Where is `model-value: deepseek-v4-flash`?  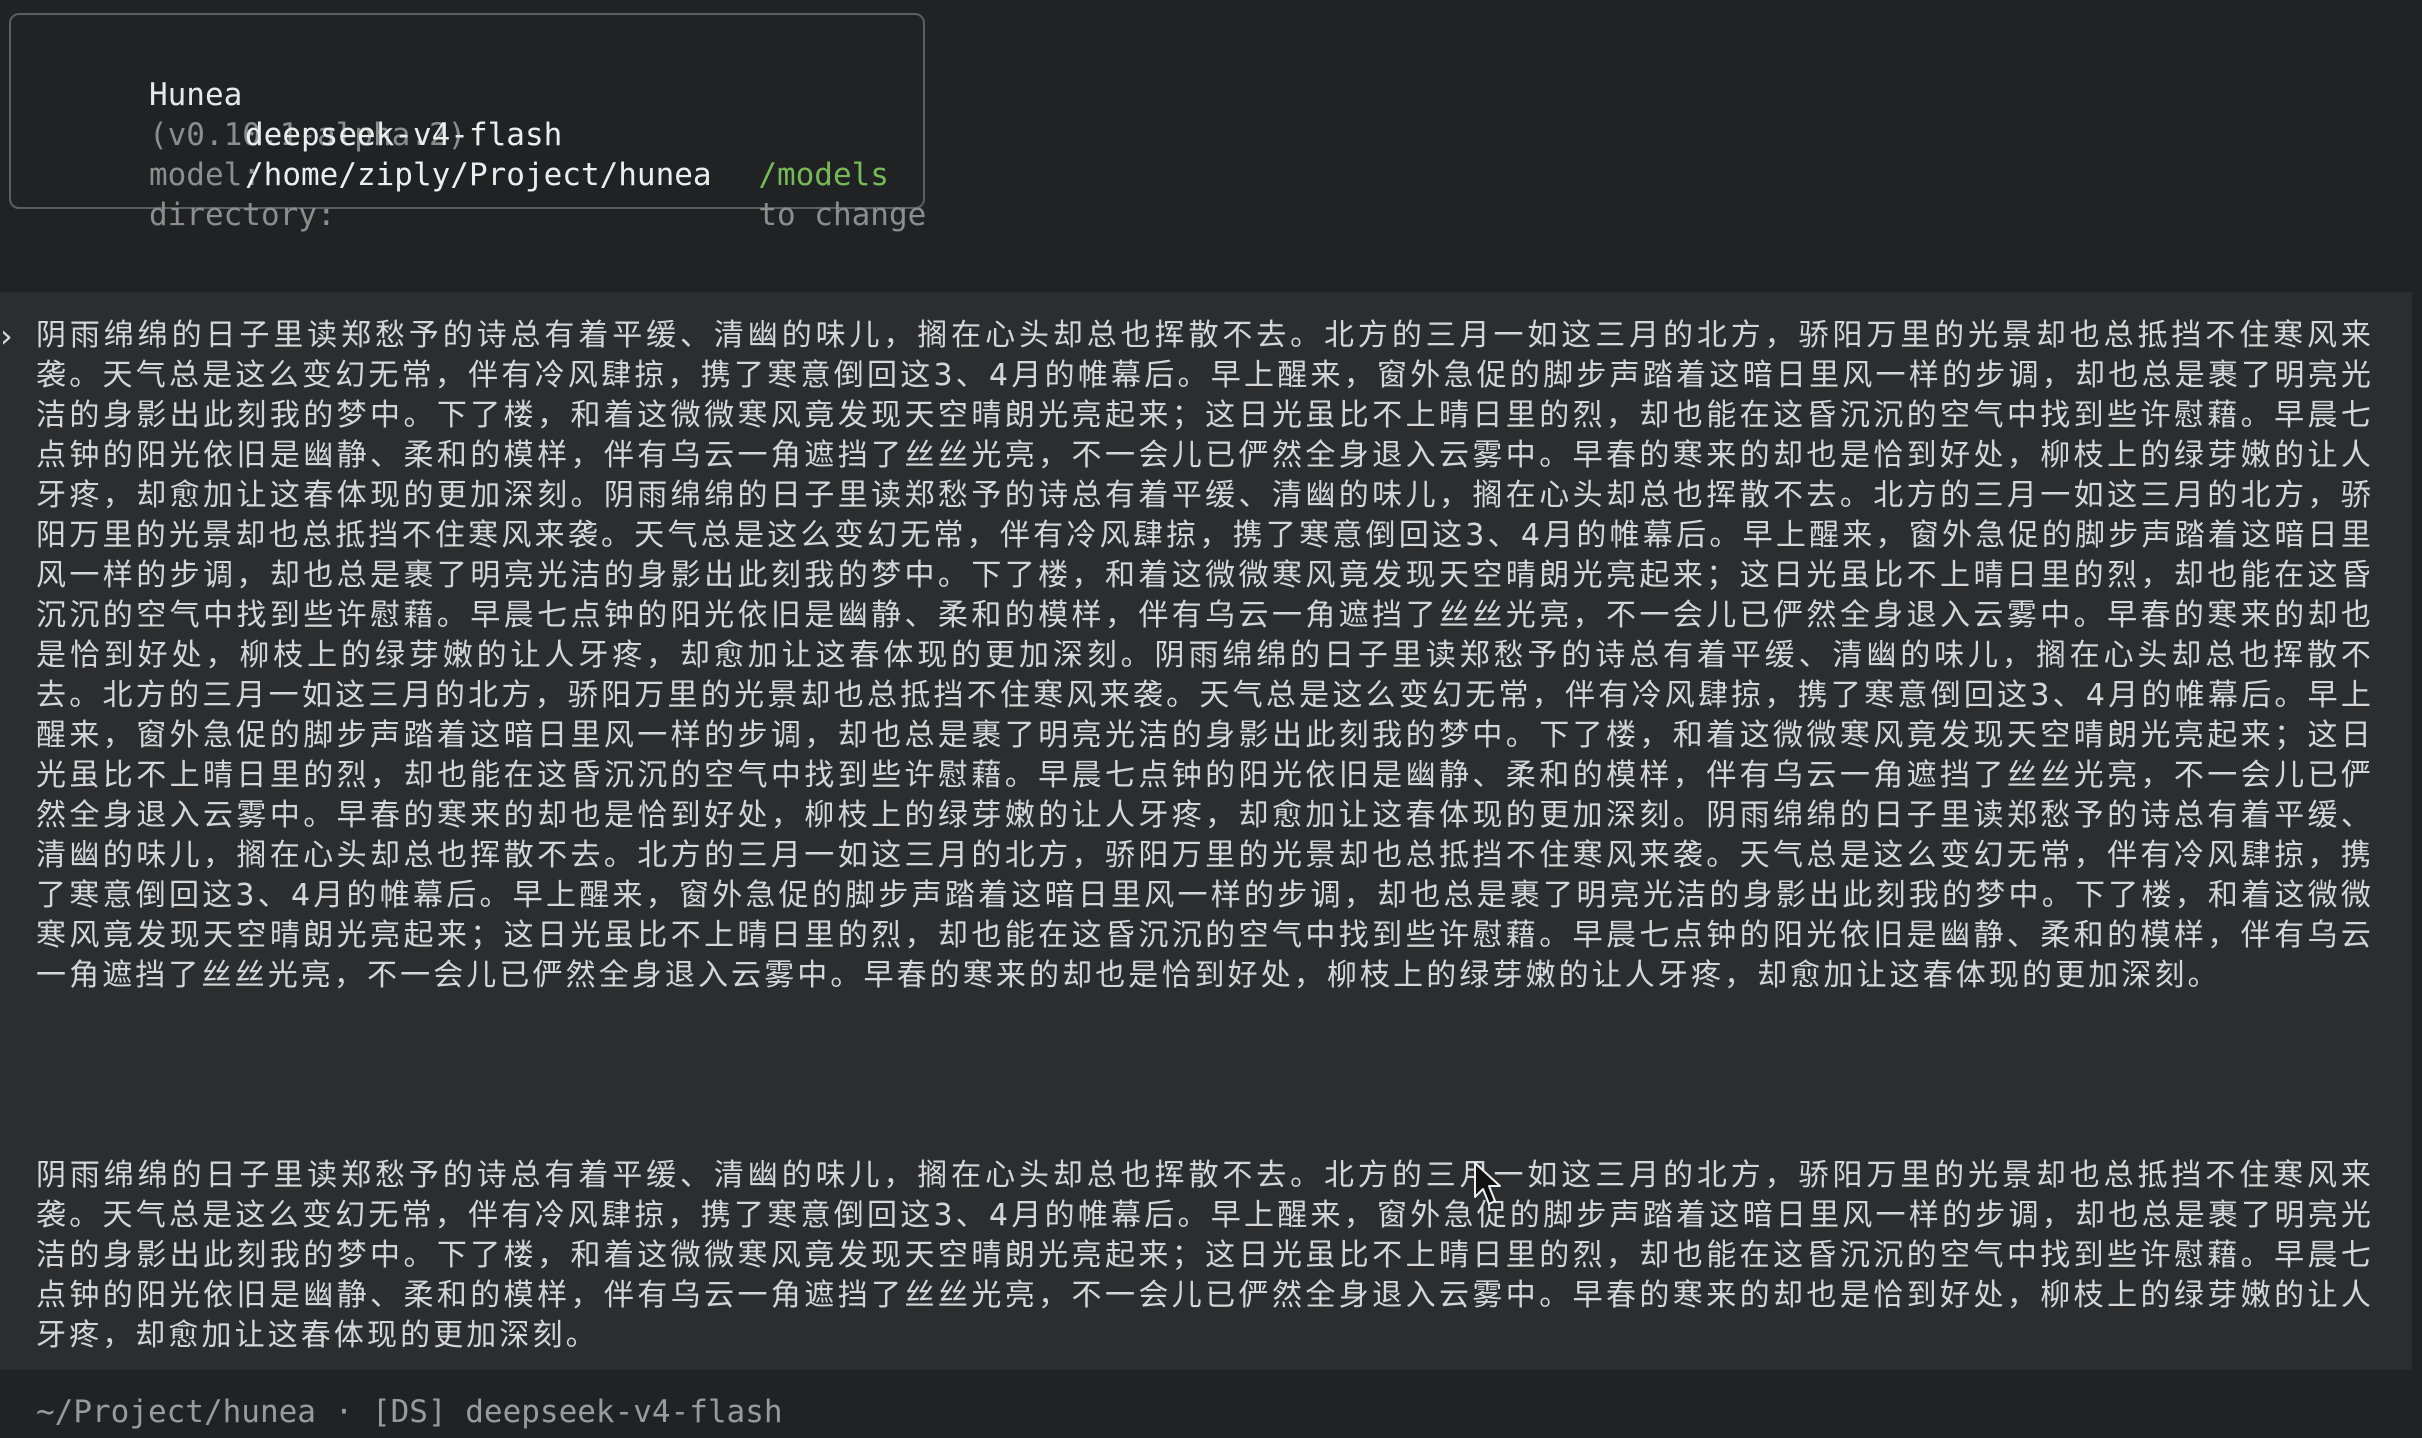
model-value: deepseek-v4-flash is located at coordinates (404, 135).